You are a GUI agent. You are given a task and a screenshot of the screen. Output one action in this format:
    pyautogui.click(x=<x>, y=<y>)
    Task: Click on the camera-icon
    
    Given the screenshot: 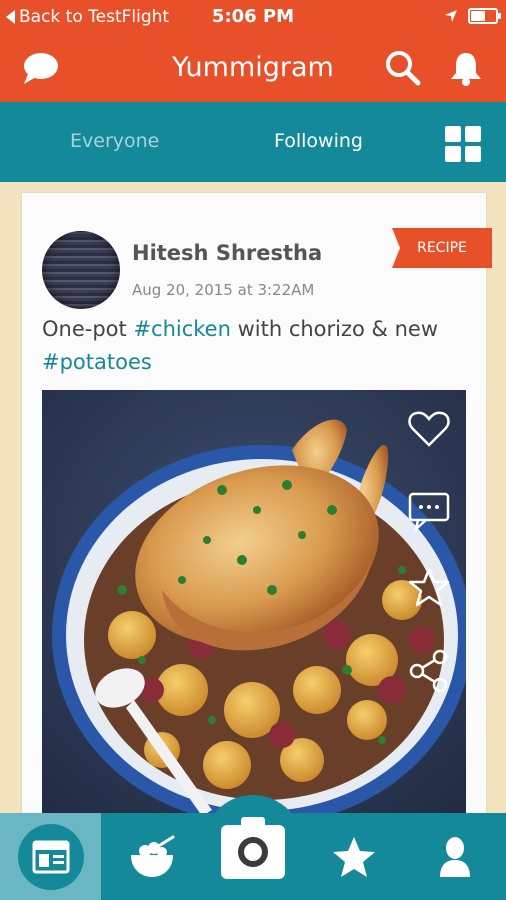 What is the action you would take?
    pyautogui.click(x=253, y=847)
    